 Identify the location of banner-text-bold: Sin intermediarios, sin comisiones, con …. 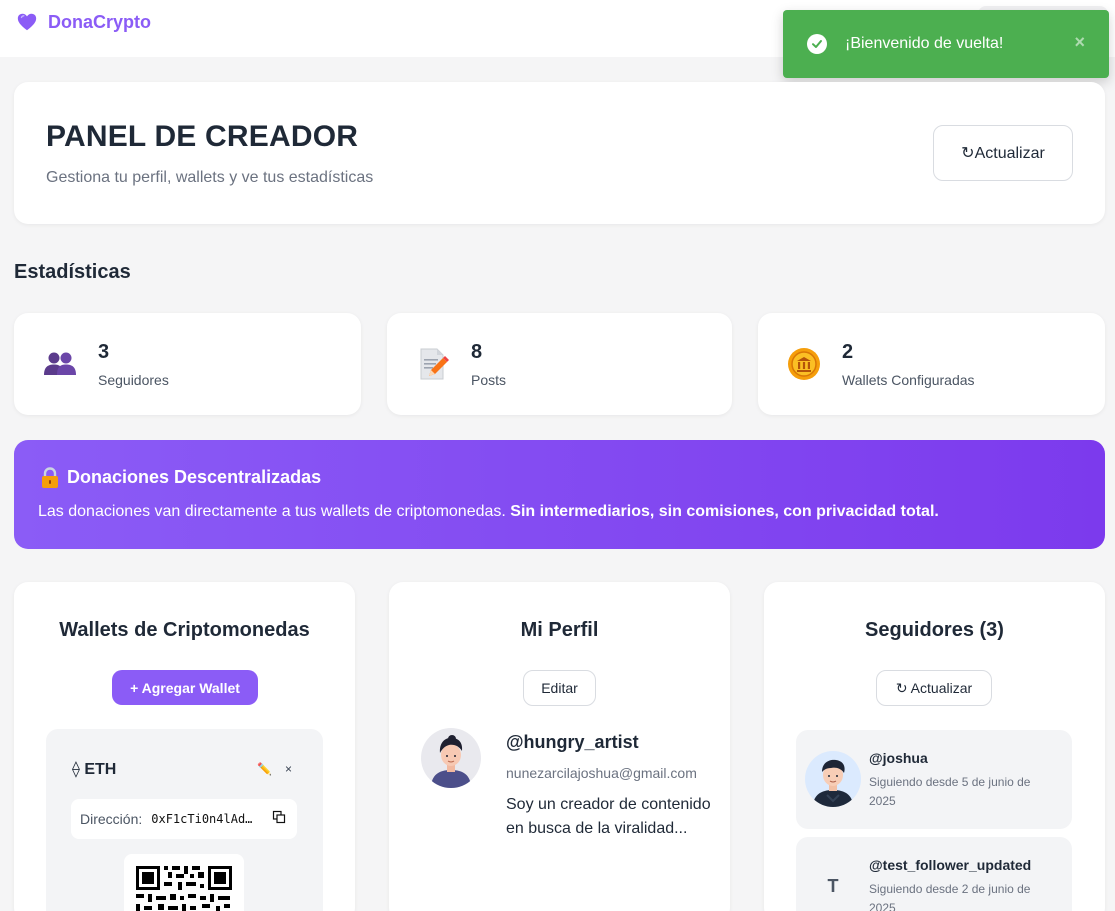
(724, 511).